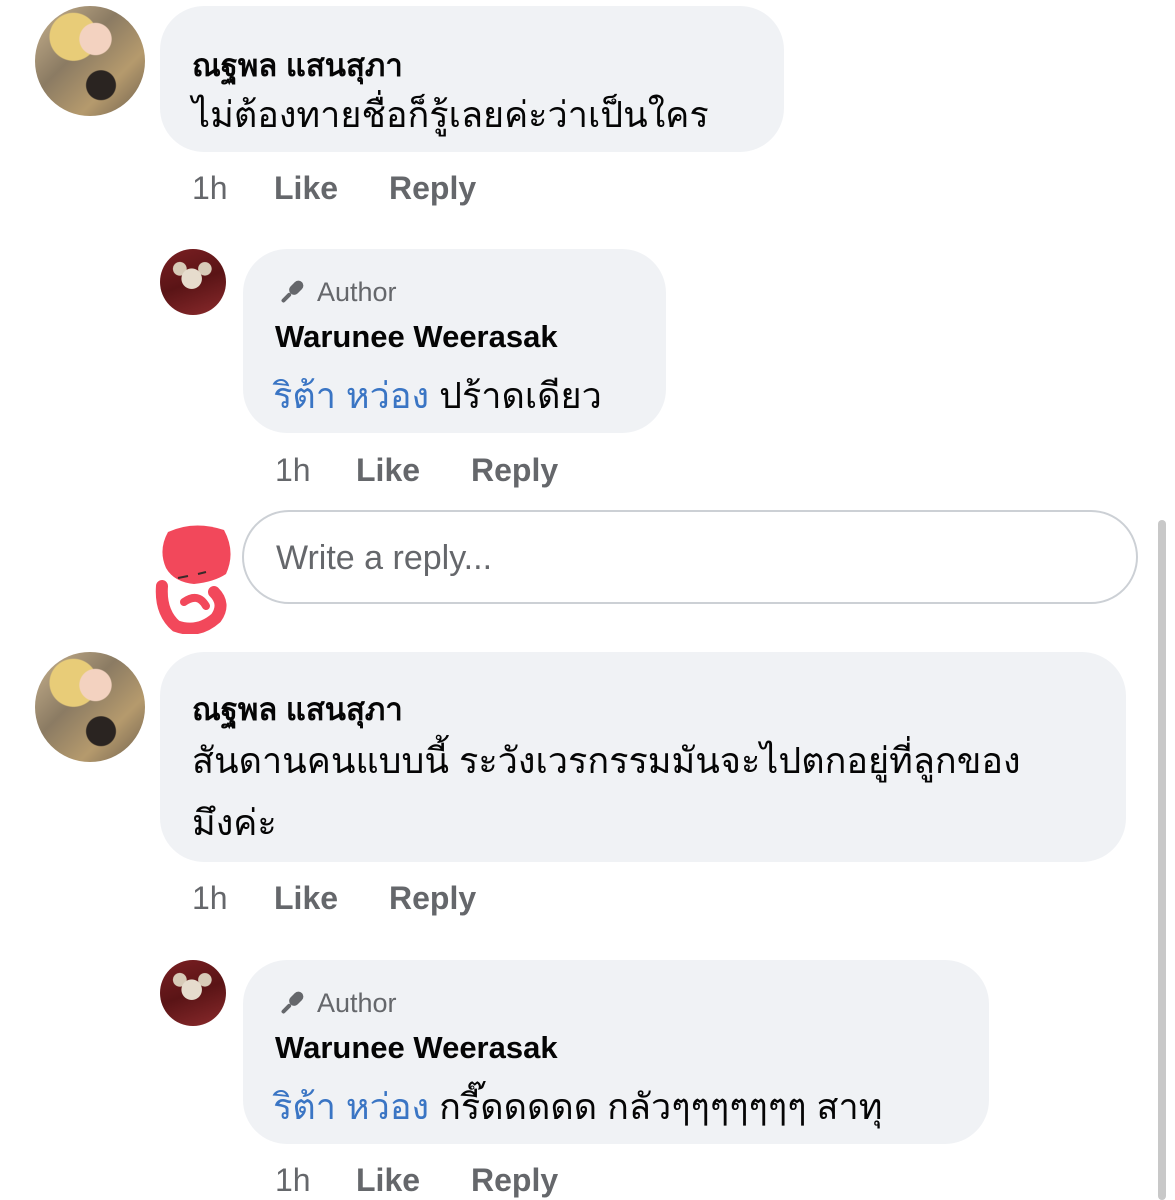  Describe the element at coordinates (1162, 860) in the screenshot. I see `scrollbar` at that location.